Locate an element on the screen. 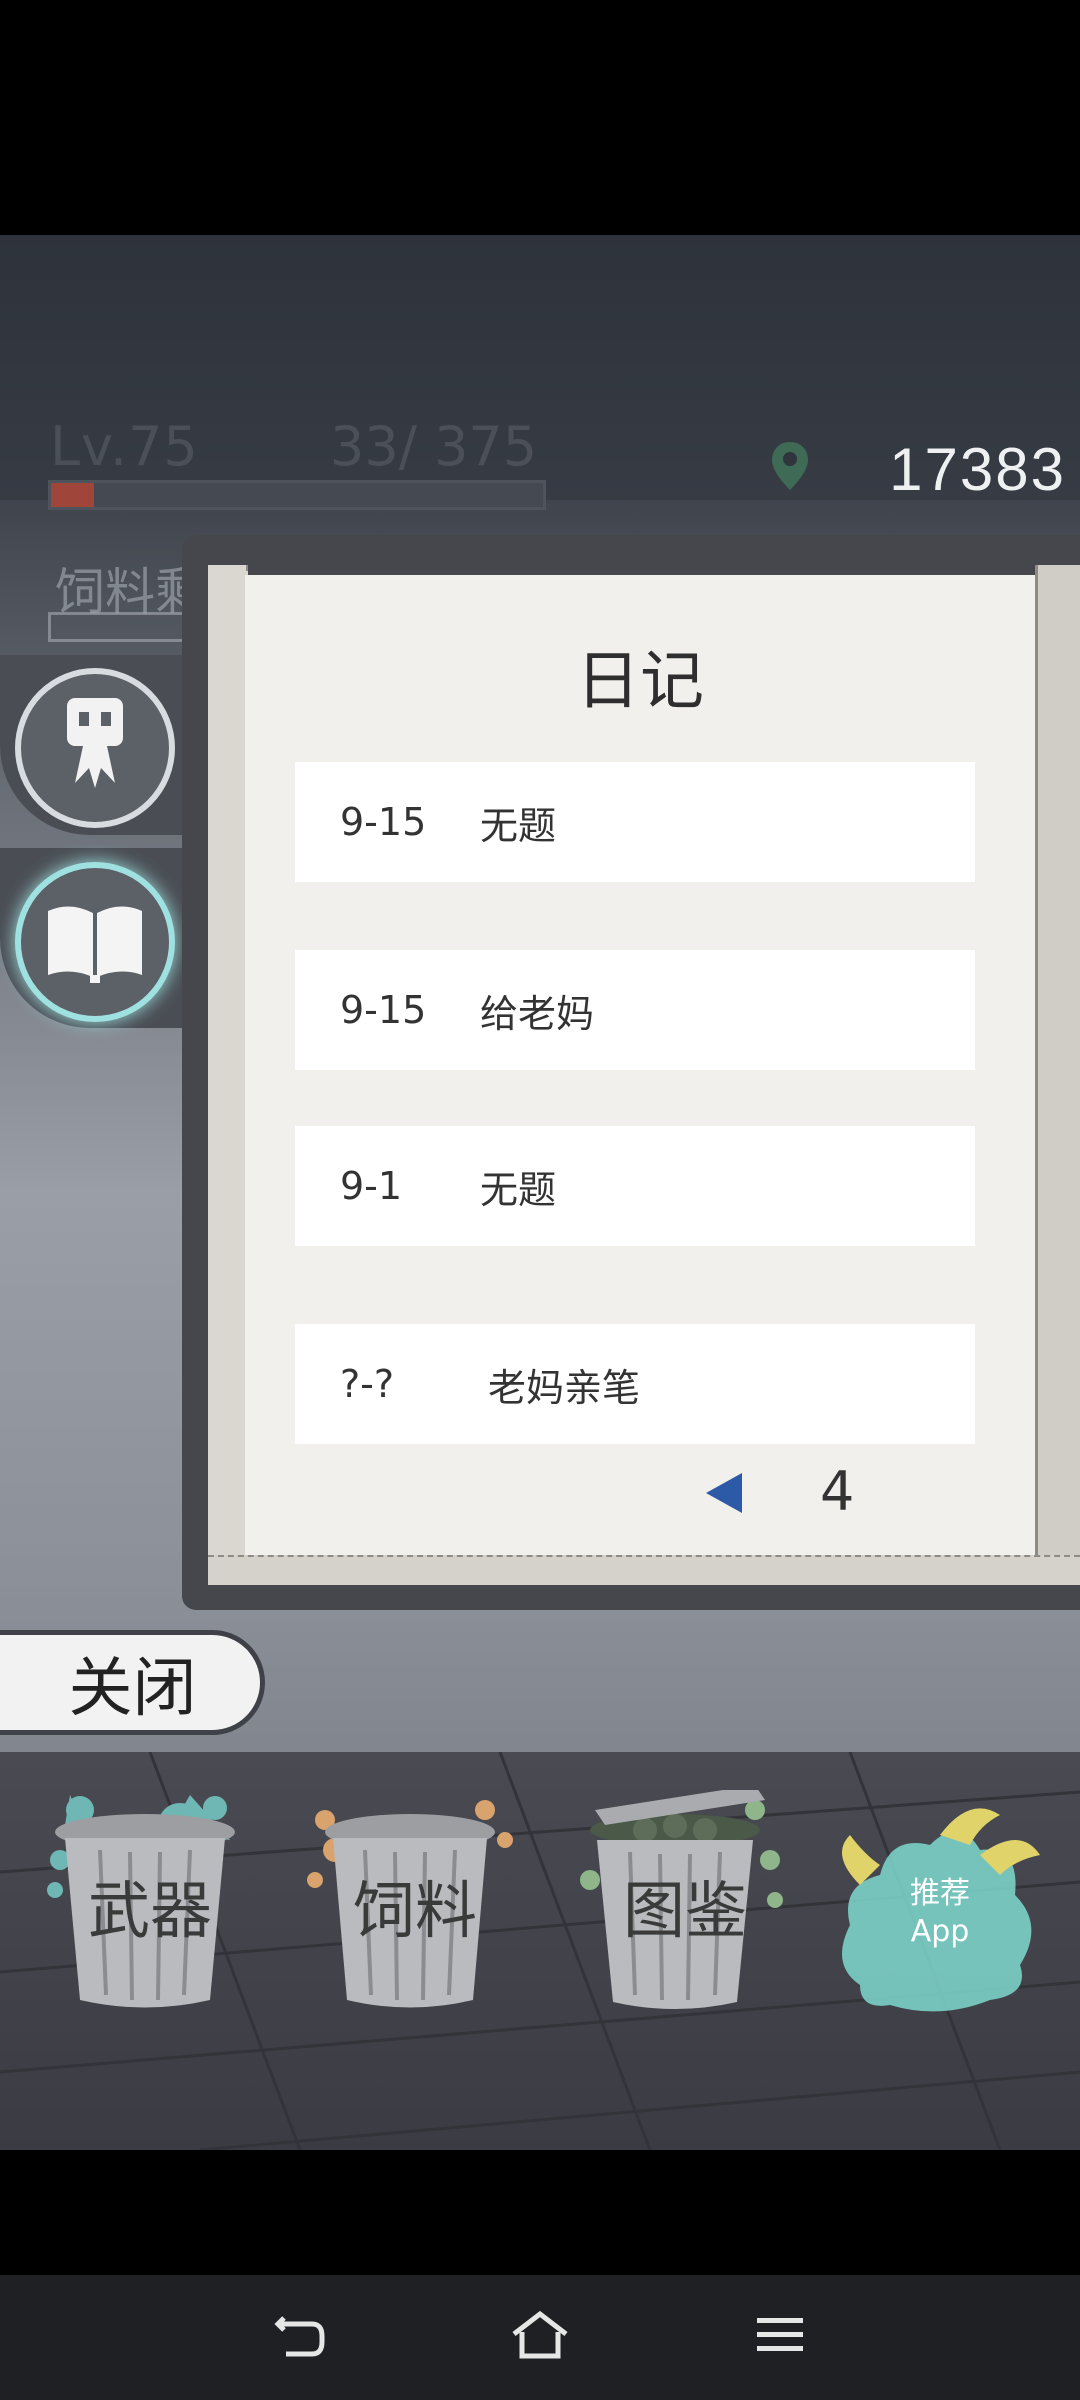 The height and width of the screenshot is (2400, 1080). diary-entry: 9-15 给老妈 is located at coordinates (635, 1010).